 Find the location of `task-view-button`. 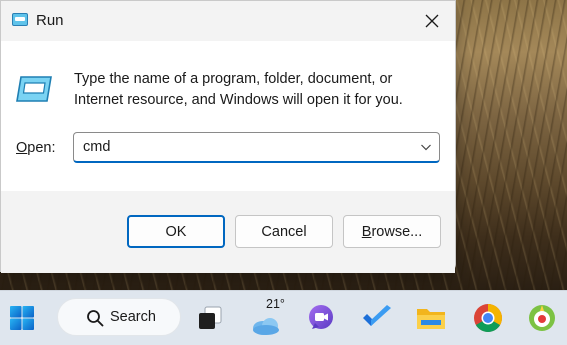

task-view-button is located at coordinates (210, 318).